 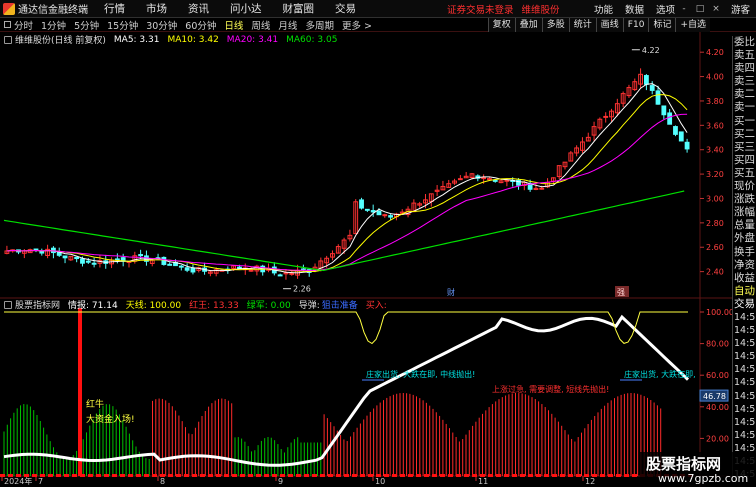 What do you see at coordinates (260, 25) in the screenshot?
I see `period-tab: 周线` at bounding box center [260, 25].